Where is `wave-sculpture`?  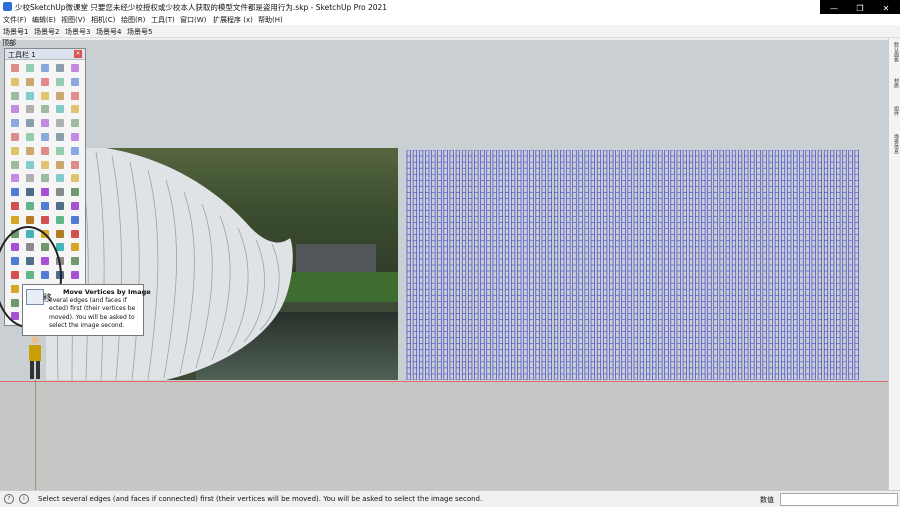 wave-sculpture is located at coordinates (169, 264).